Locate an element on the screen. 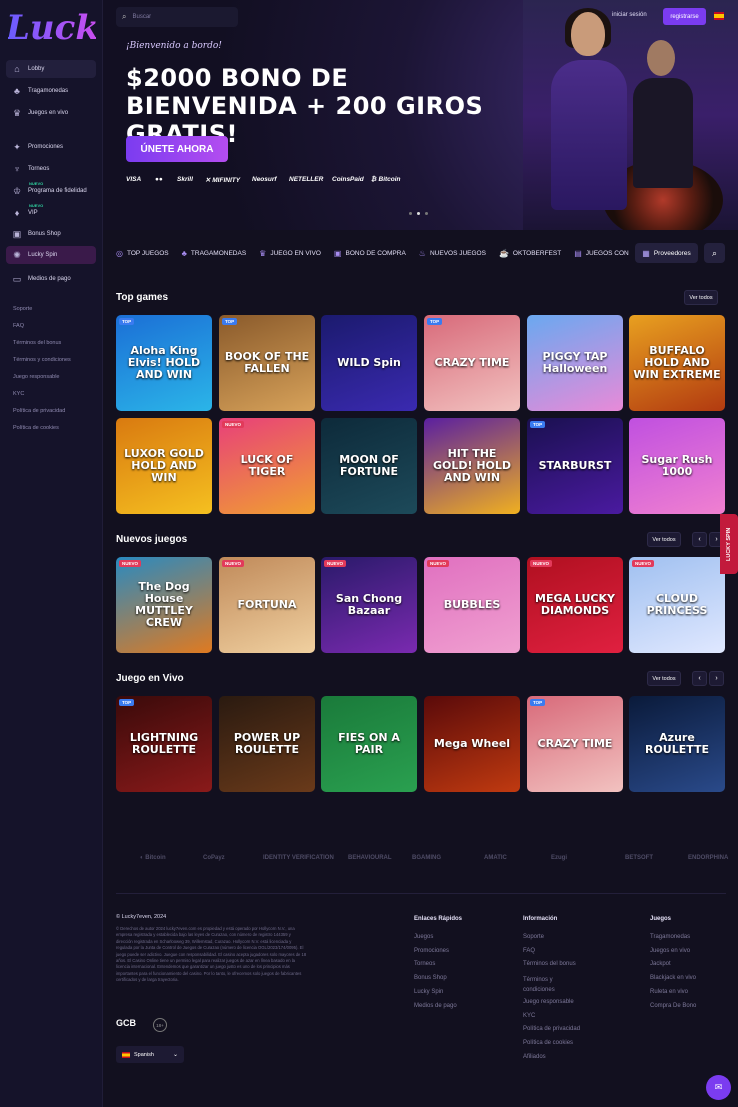 This screenshot has height=1107, width=738. payment-logo: VISA is located at coordinates (134, 179).